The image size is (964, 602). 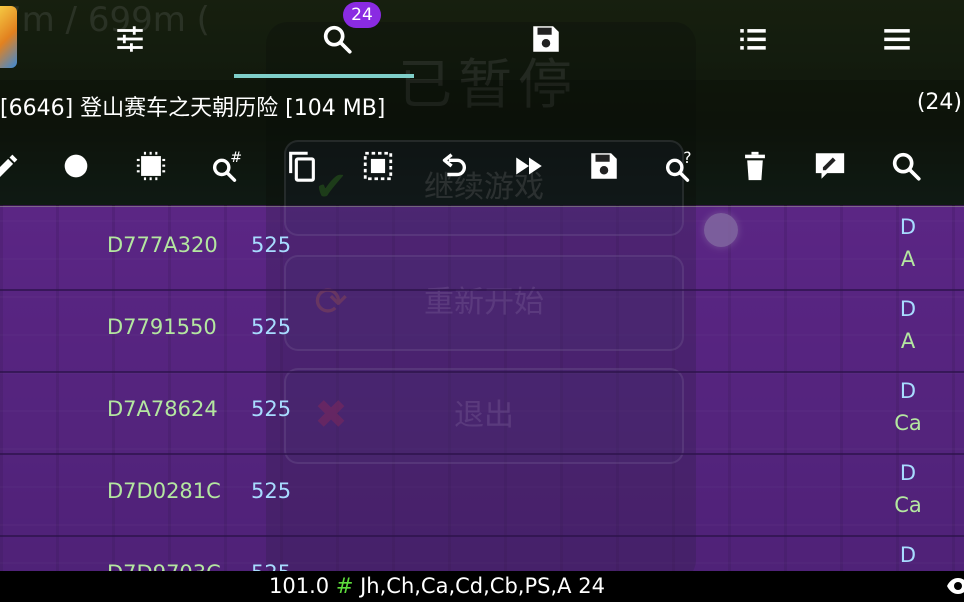 I want to click on save-button, so click(x=604, y=166).